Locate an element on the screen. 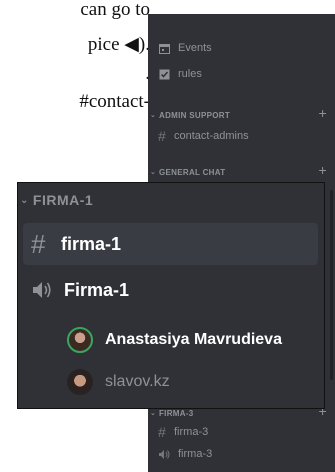 This screenshot has width=335, height=472. sidebar-item-label: Events is located at coordinates (195, 48).